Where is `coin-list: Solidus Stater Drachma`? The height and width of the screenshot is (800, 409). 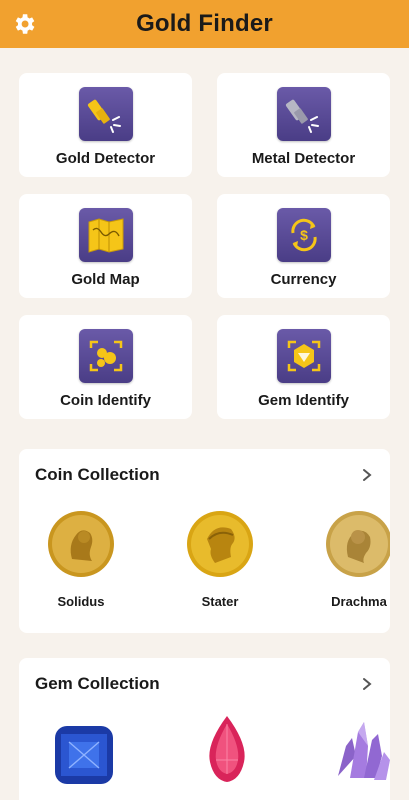 coin-list: Solidus Stater Drachma is located at coordinates (204, 561).